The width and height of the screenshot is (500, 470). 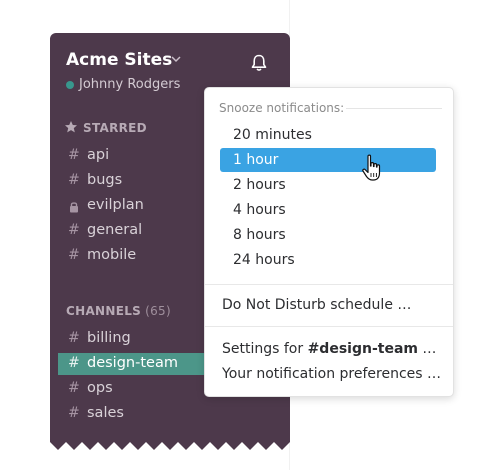 What do you see at coordinates (394, 108) in the screenshot?
I see `menu-label-divider` at bounding box center [394, 108].